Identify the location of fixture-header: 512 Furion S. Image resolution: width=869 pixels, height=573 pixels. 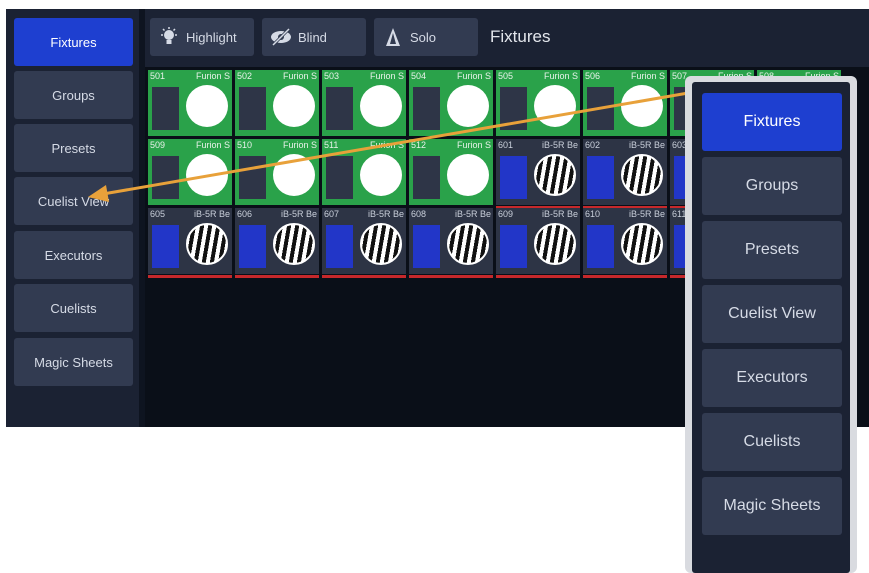
(451, 146).